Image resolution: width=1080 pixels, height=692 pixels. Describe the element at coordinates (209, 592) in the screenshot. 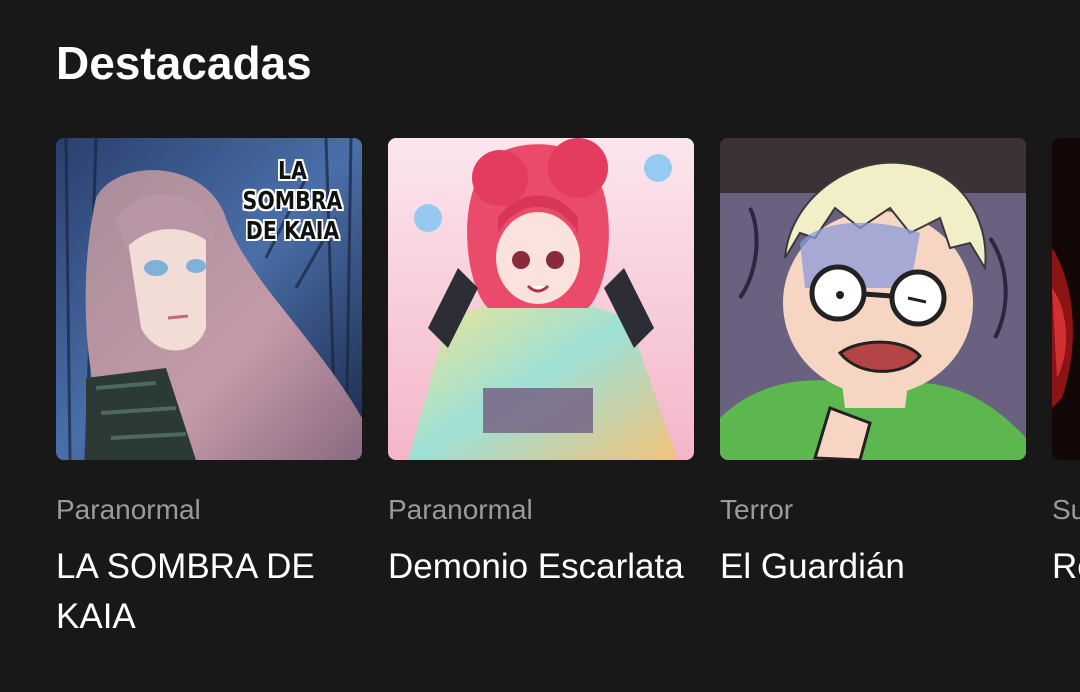

I see `story-title: LA SOMBRA DE KAIA` at that location.